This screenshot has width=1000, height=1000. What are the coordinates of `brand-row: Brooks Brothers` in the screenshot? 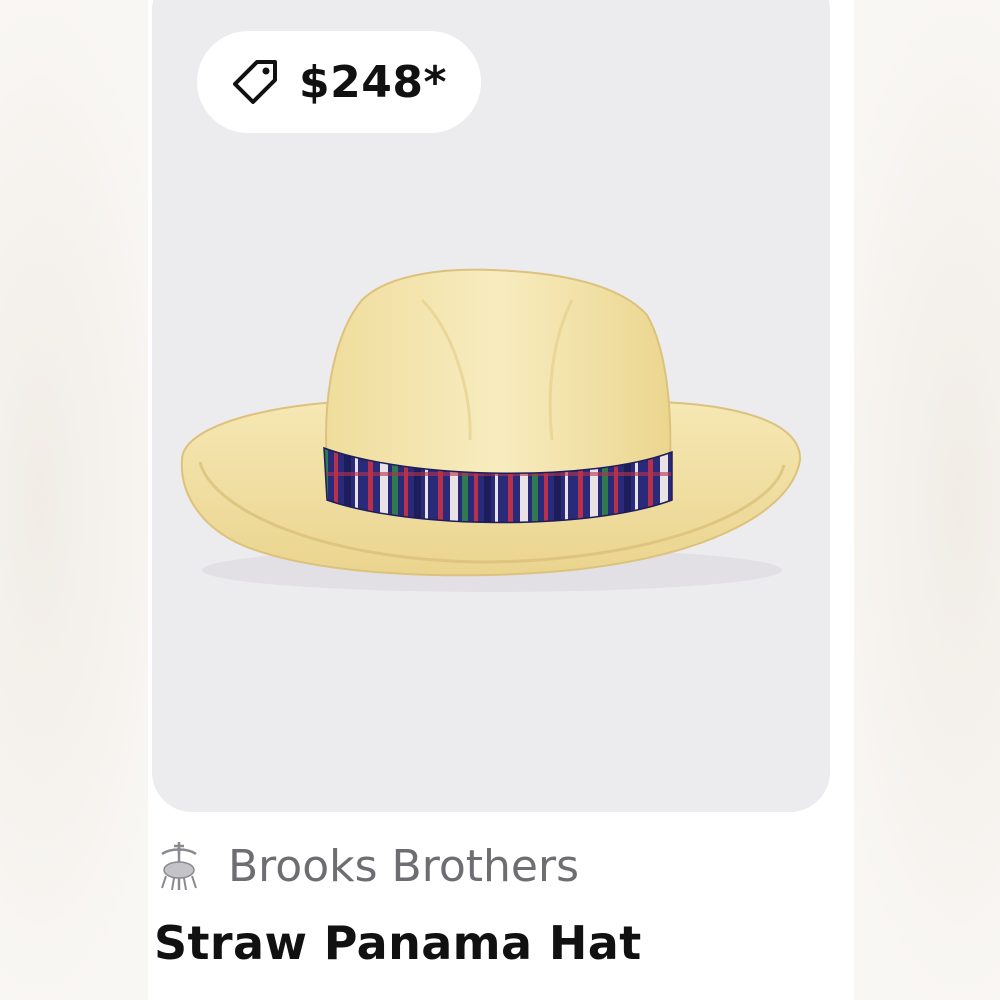 It's located at (365, 866).